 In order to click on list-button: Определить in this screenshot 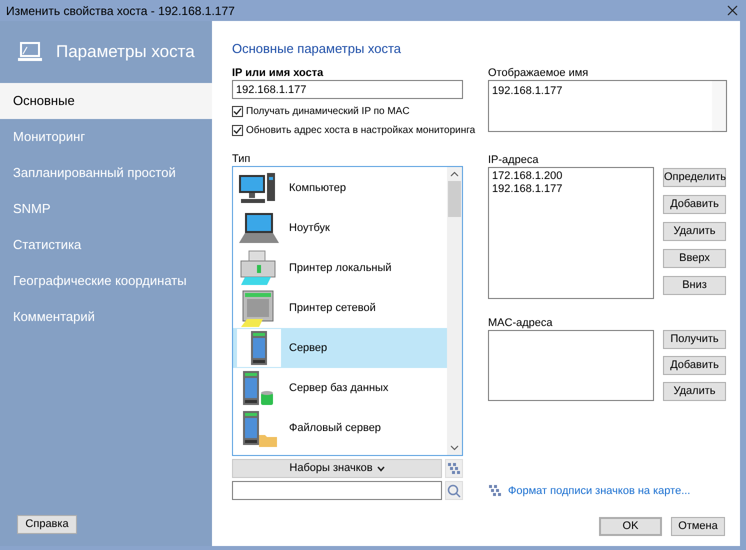, I will do `click(694, 177)`.